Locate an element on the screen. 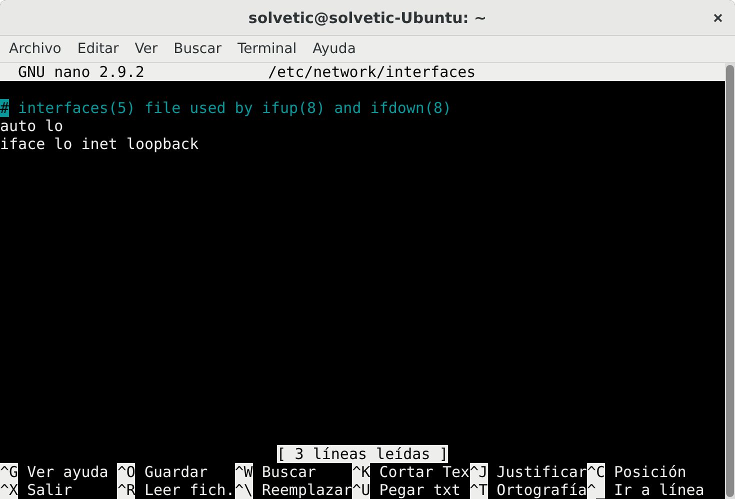  shortcut-label: Salir is located at coordinates (49, 489).